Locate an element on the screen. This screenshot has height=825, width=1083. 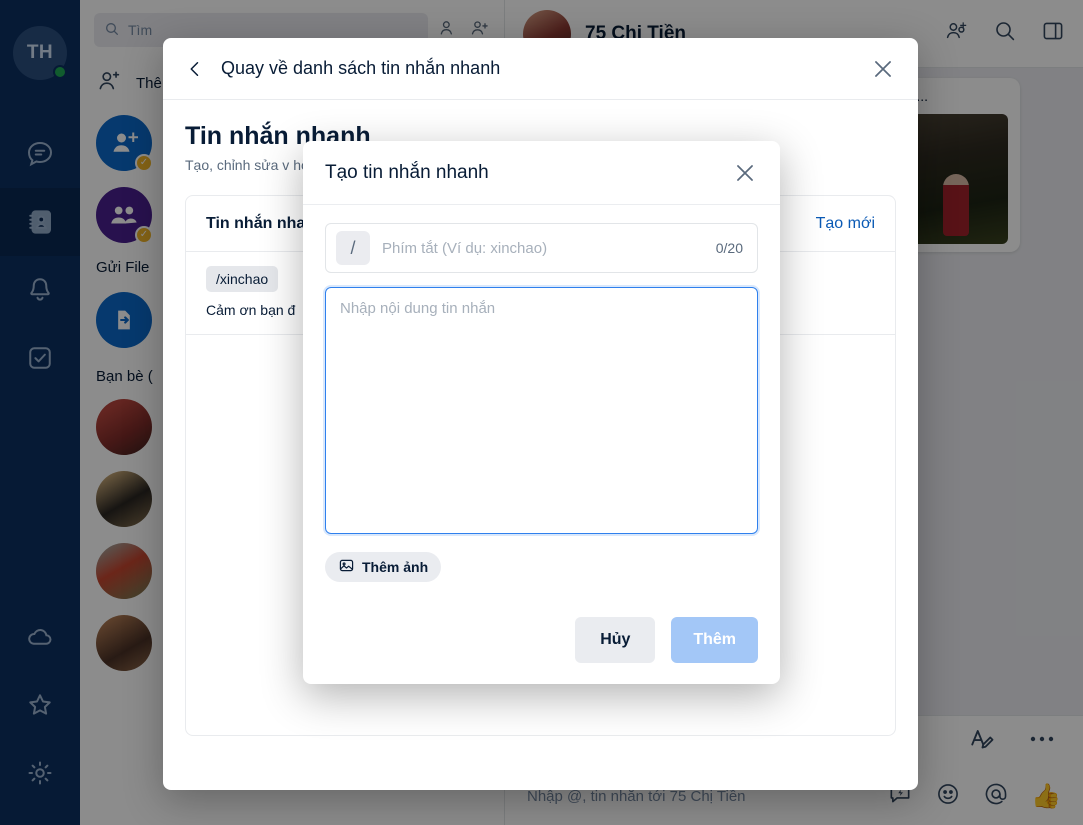
back-label: Quay về danh sách tin nhắn nhanh is located at coordinates (360, 68).